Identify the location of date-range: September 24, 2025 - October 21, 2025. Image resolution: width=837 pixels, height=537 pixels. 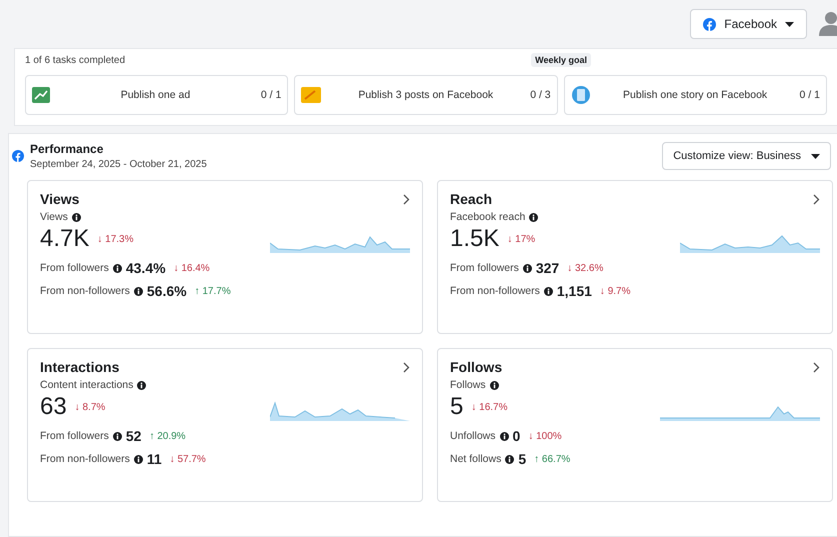
(118, 164).